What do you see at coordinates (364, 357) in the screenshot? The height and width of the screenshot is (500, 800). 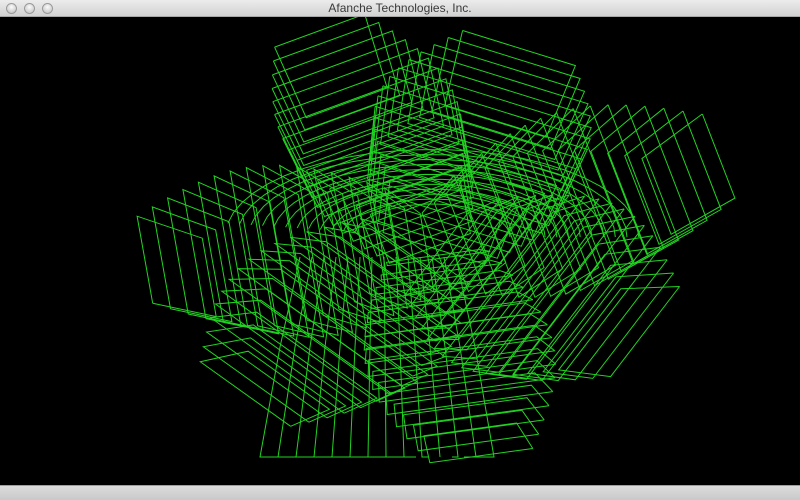 I see `wireframe-sheet` at bounding box center [364, 357].